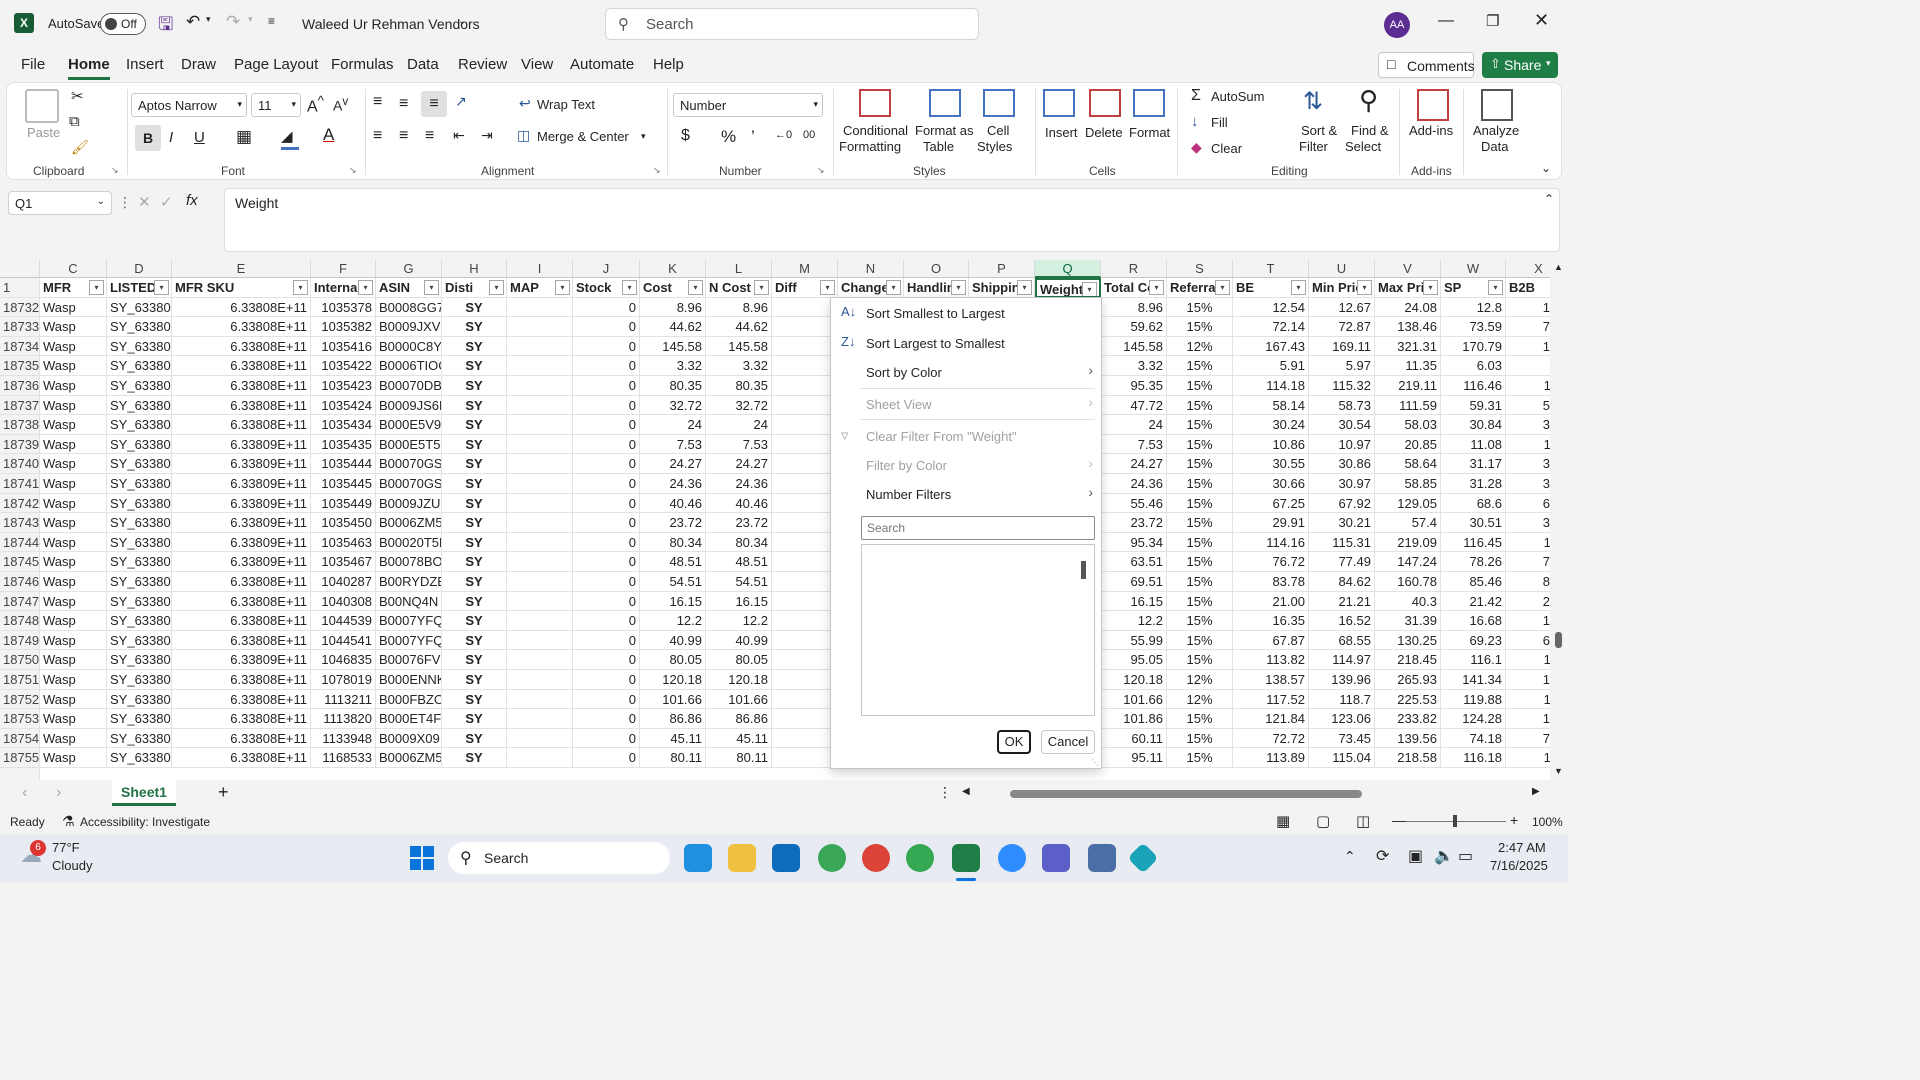 Image resolution: width=1920 pixels, height=1080 pixels. Describe the element at coordinates (340, 104) in the screenshot. I see `shrink-font-icon: Av` at that location.